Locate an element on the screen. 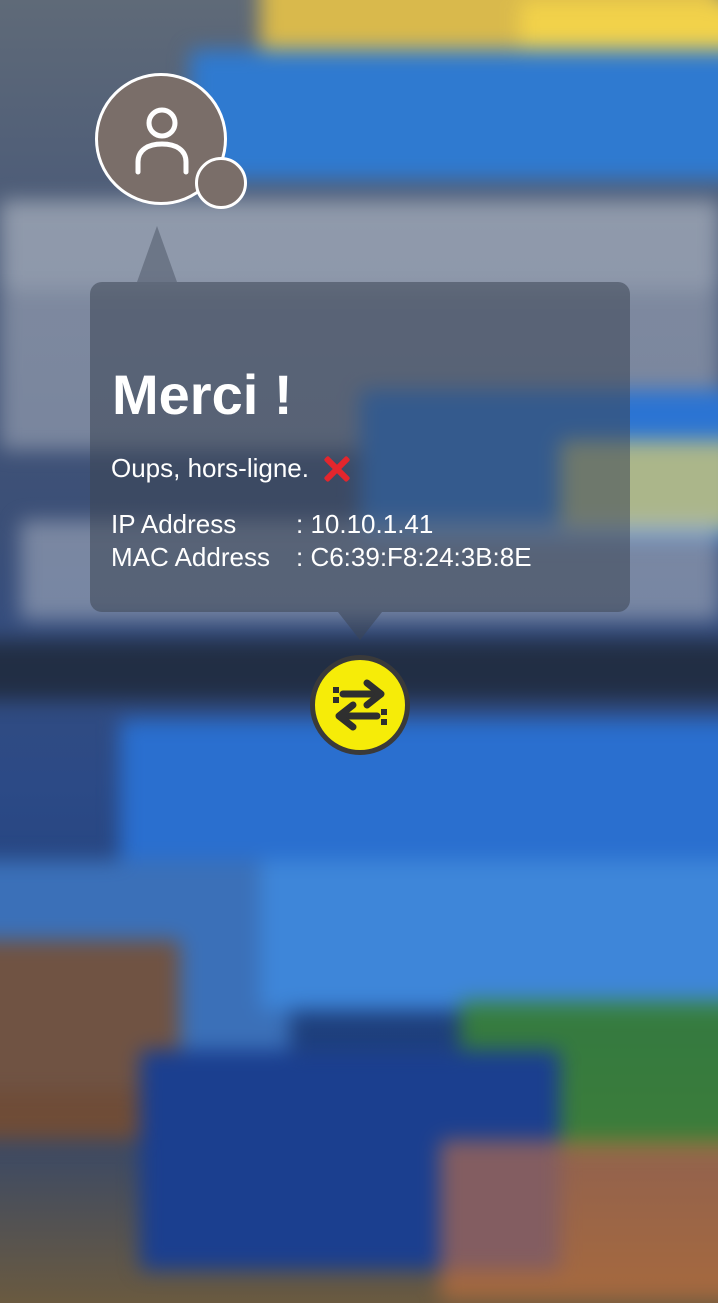  user-icon is located at coordinates (162, 141).